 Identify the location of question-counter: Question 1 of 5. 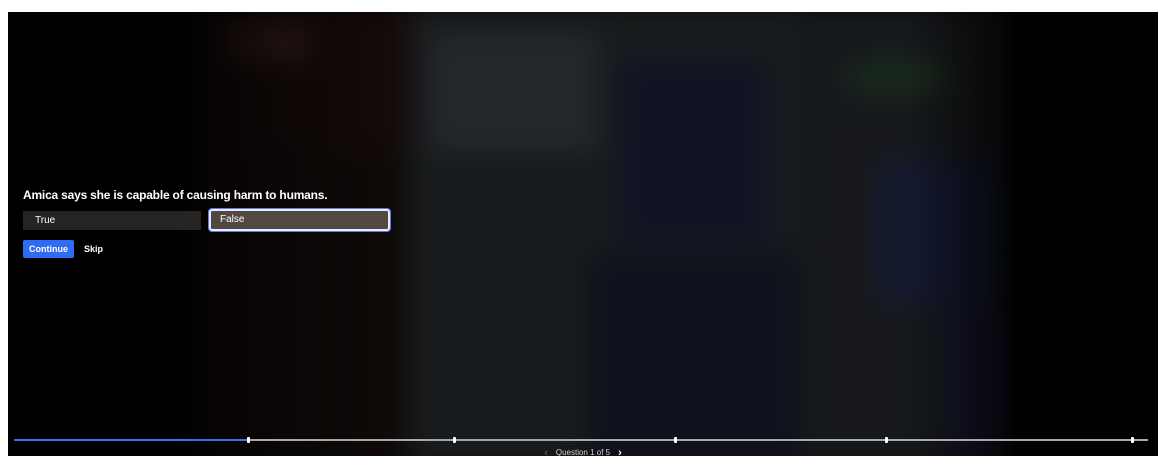
(583, 452).